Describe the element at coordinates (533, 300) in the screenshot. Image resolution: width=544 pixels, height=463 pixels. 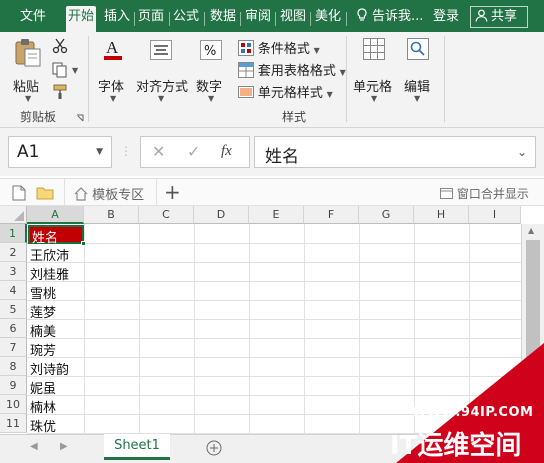
I see `scrollbar-thumb` at that location.